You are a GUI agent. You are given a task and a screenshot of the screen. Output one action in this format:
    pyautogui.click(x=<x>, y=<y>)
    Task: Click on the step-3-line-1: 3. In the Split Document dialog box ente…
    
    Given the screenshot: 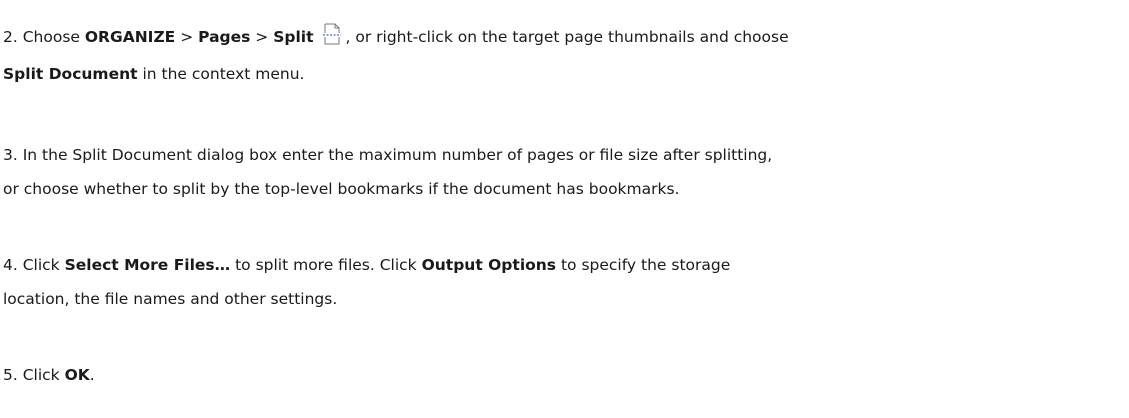 What is the action you would take?
    pyautogui.click(x=388, y=155)
    